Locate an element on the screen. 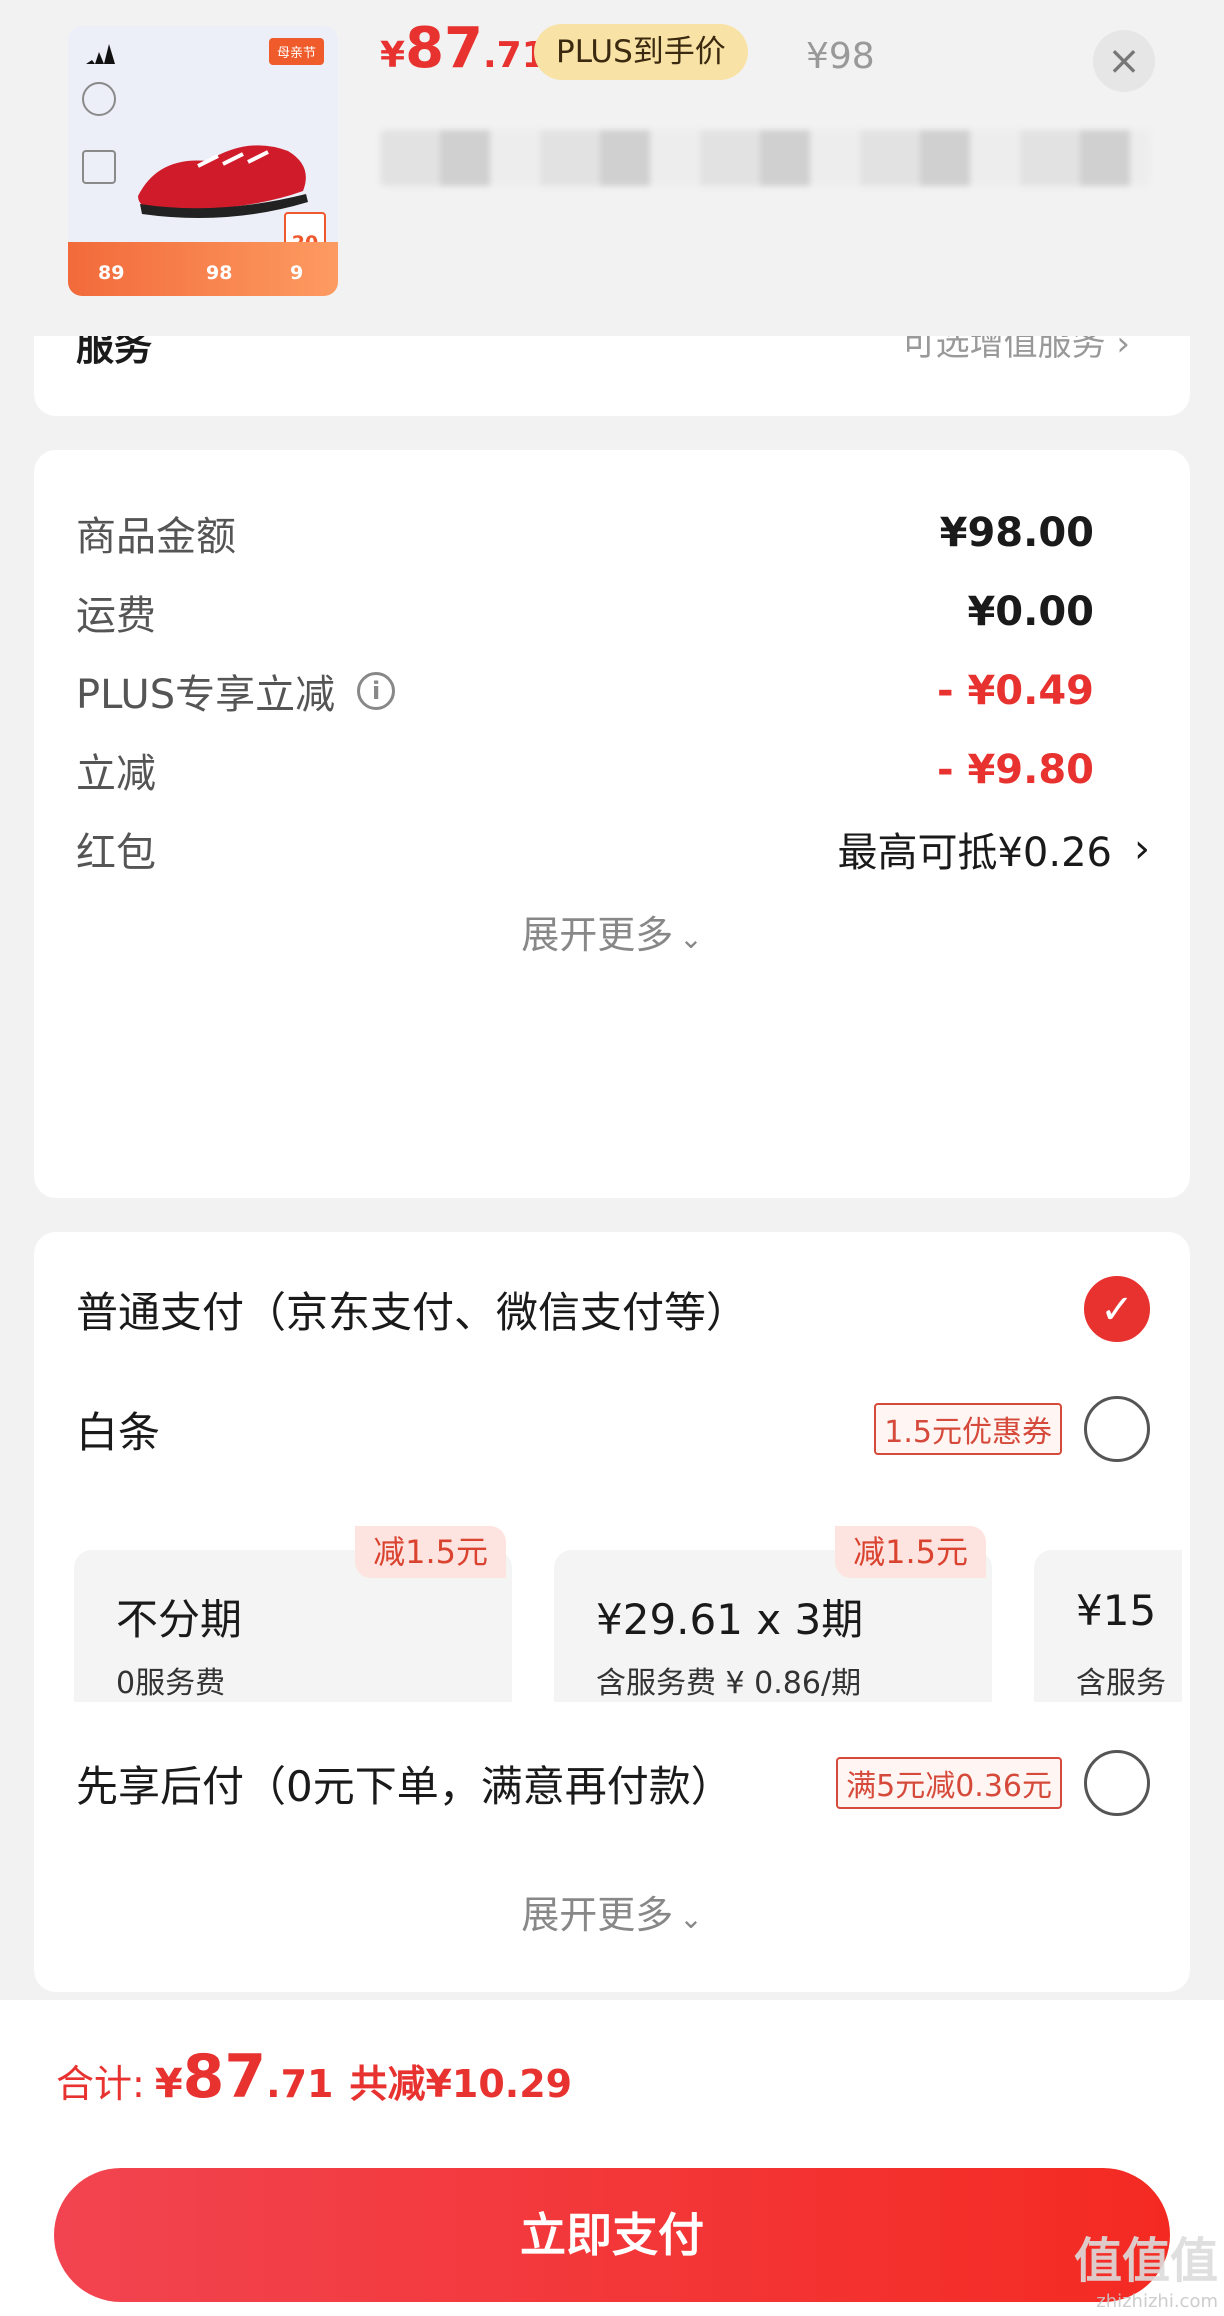  amount-row-hongbao: 红包 最高可抵¥0.26 › is located at coordinates (613, 849).